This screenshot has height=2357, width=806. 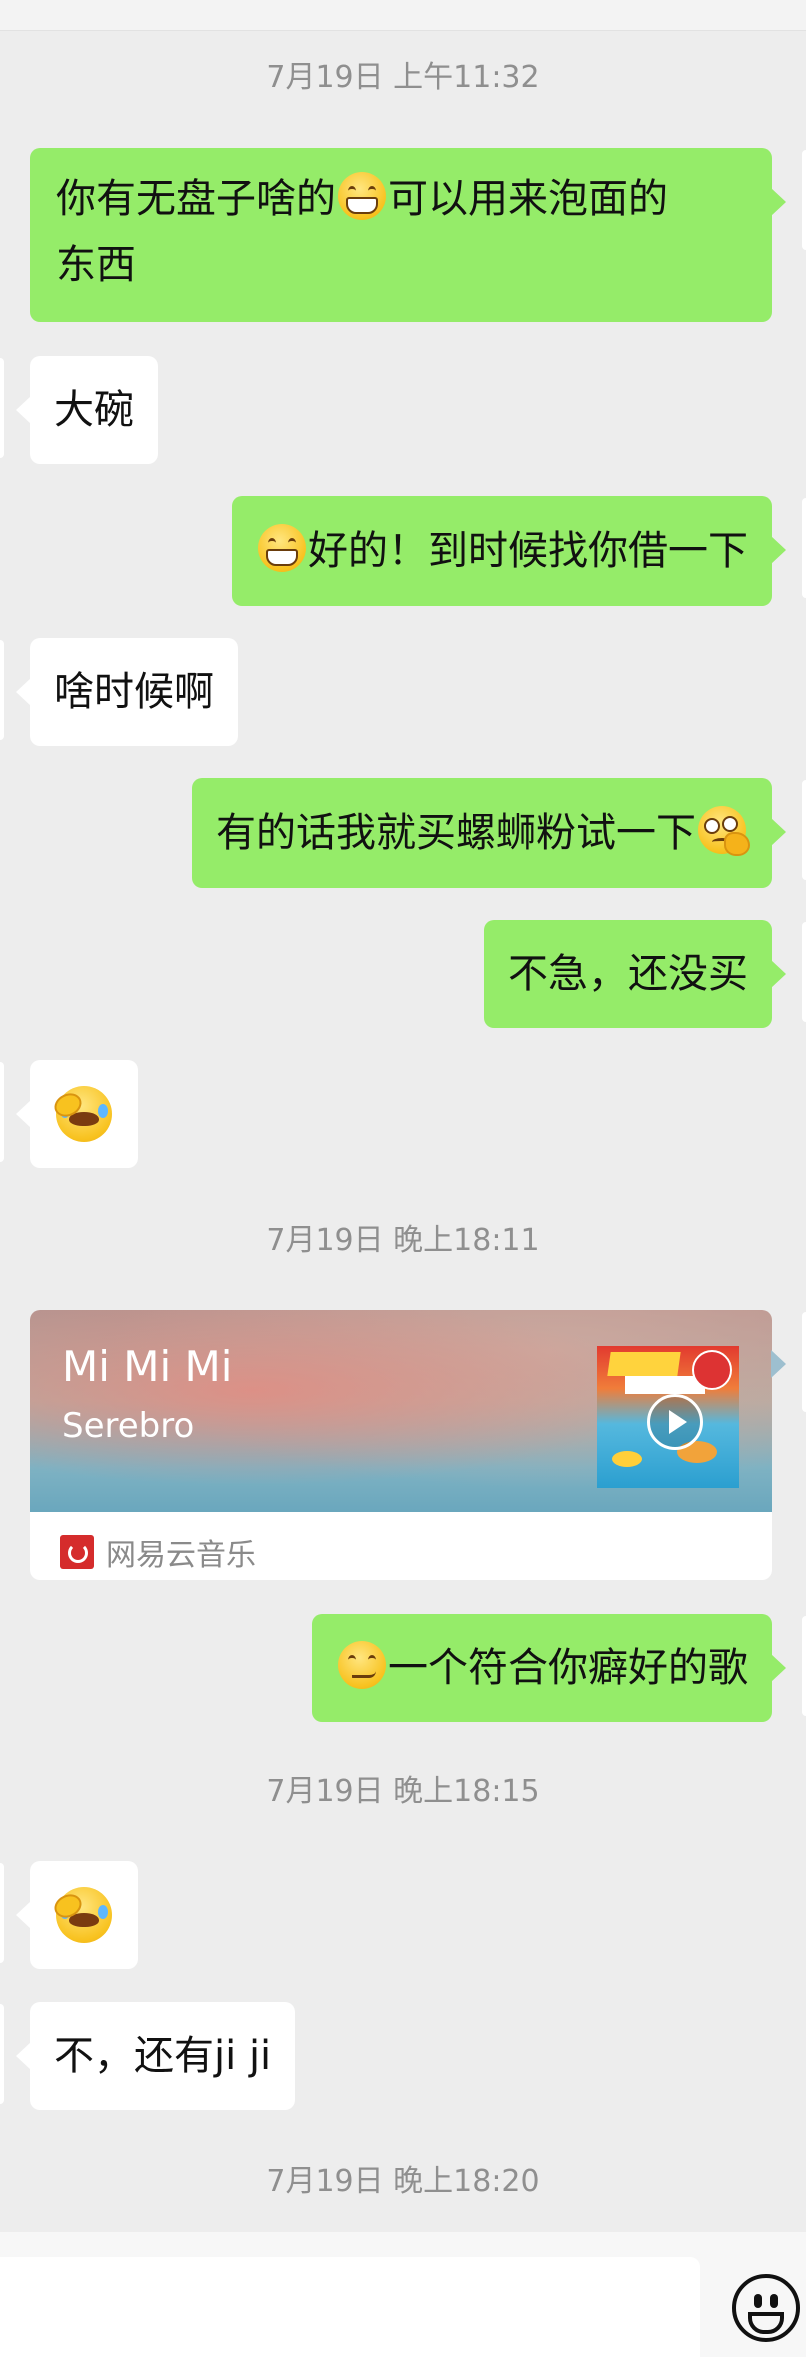 I want to click on timestamp: 7月19日 晚上18:20, so click(x=403, y=2181).